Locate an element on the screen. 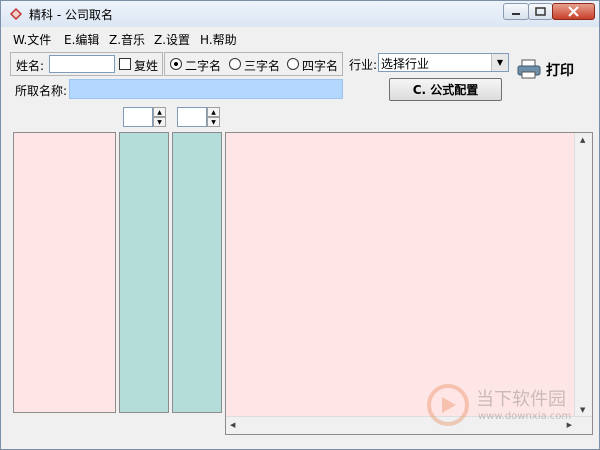  printer-icon is located at coordinates (529, 69).